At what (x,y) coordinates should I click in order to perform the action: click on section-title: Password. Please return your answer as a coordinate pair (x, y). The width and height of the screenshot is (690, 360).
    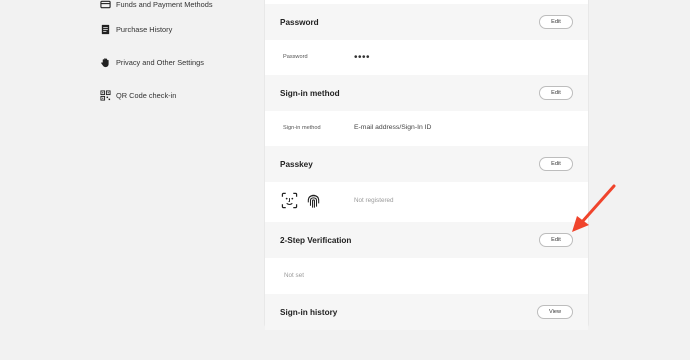
    Looking at the image, I should click on (299, 22).